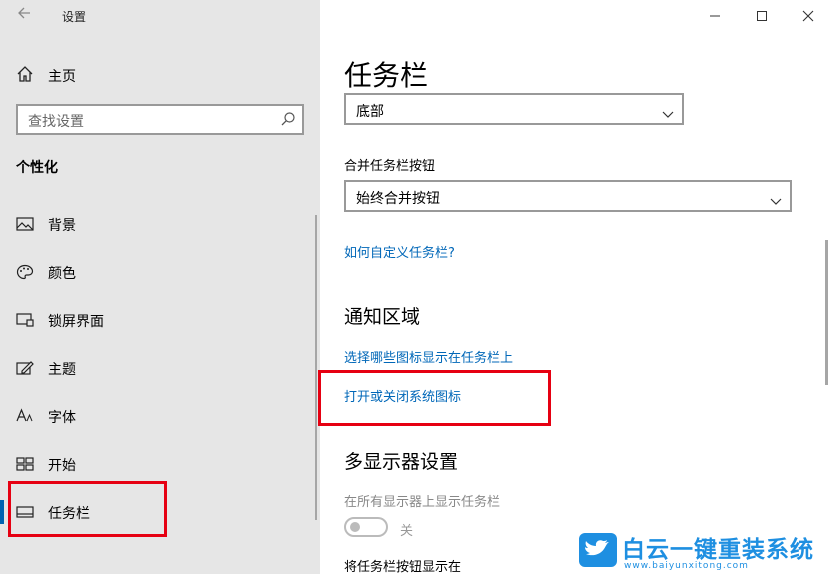 Image resolution: width=831 pixels, height=574 pixels. What do you see at coordinates (762, 16) in the screenshot?
I see `maximize-icon` at bounding box center [762, 16].